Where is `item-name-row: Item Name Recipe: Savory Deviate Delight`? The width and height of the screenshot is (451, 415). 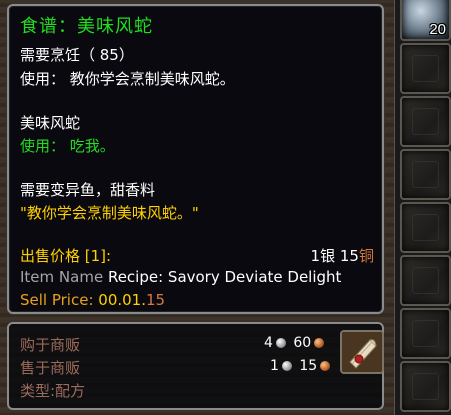 item-name-row: Item Name Recipe: Savory Deviate Delight is located at coordinates (180, 277).